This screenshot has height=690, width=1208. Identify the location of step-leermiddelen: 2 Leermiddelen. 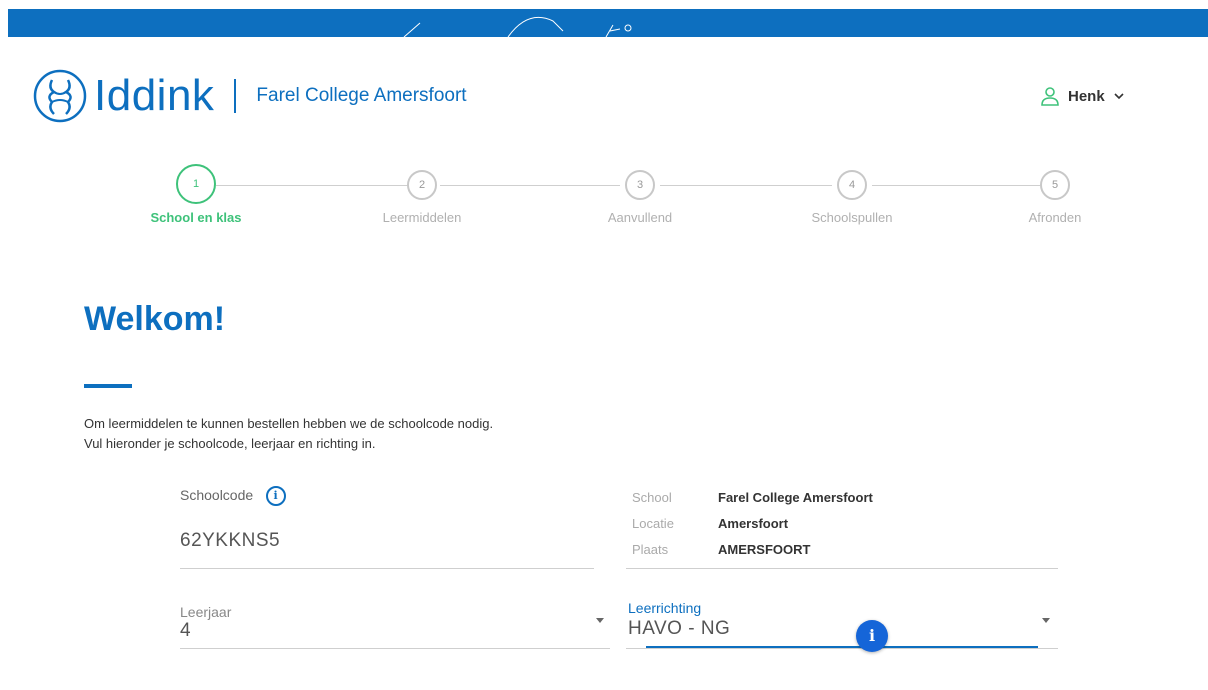
(422, 197).